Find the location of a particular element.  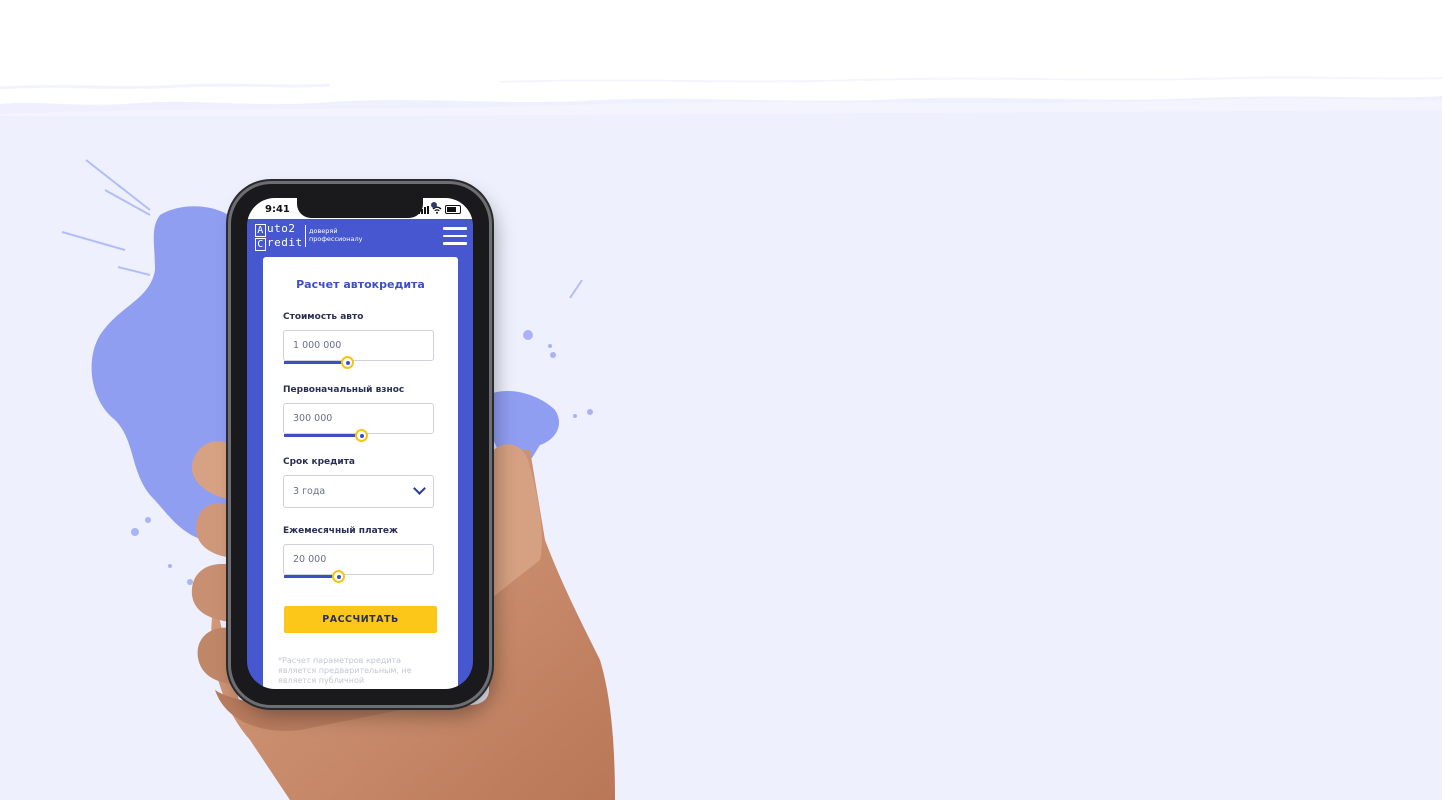

logo-text-line2: redit is located at coordinates (285, 242).